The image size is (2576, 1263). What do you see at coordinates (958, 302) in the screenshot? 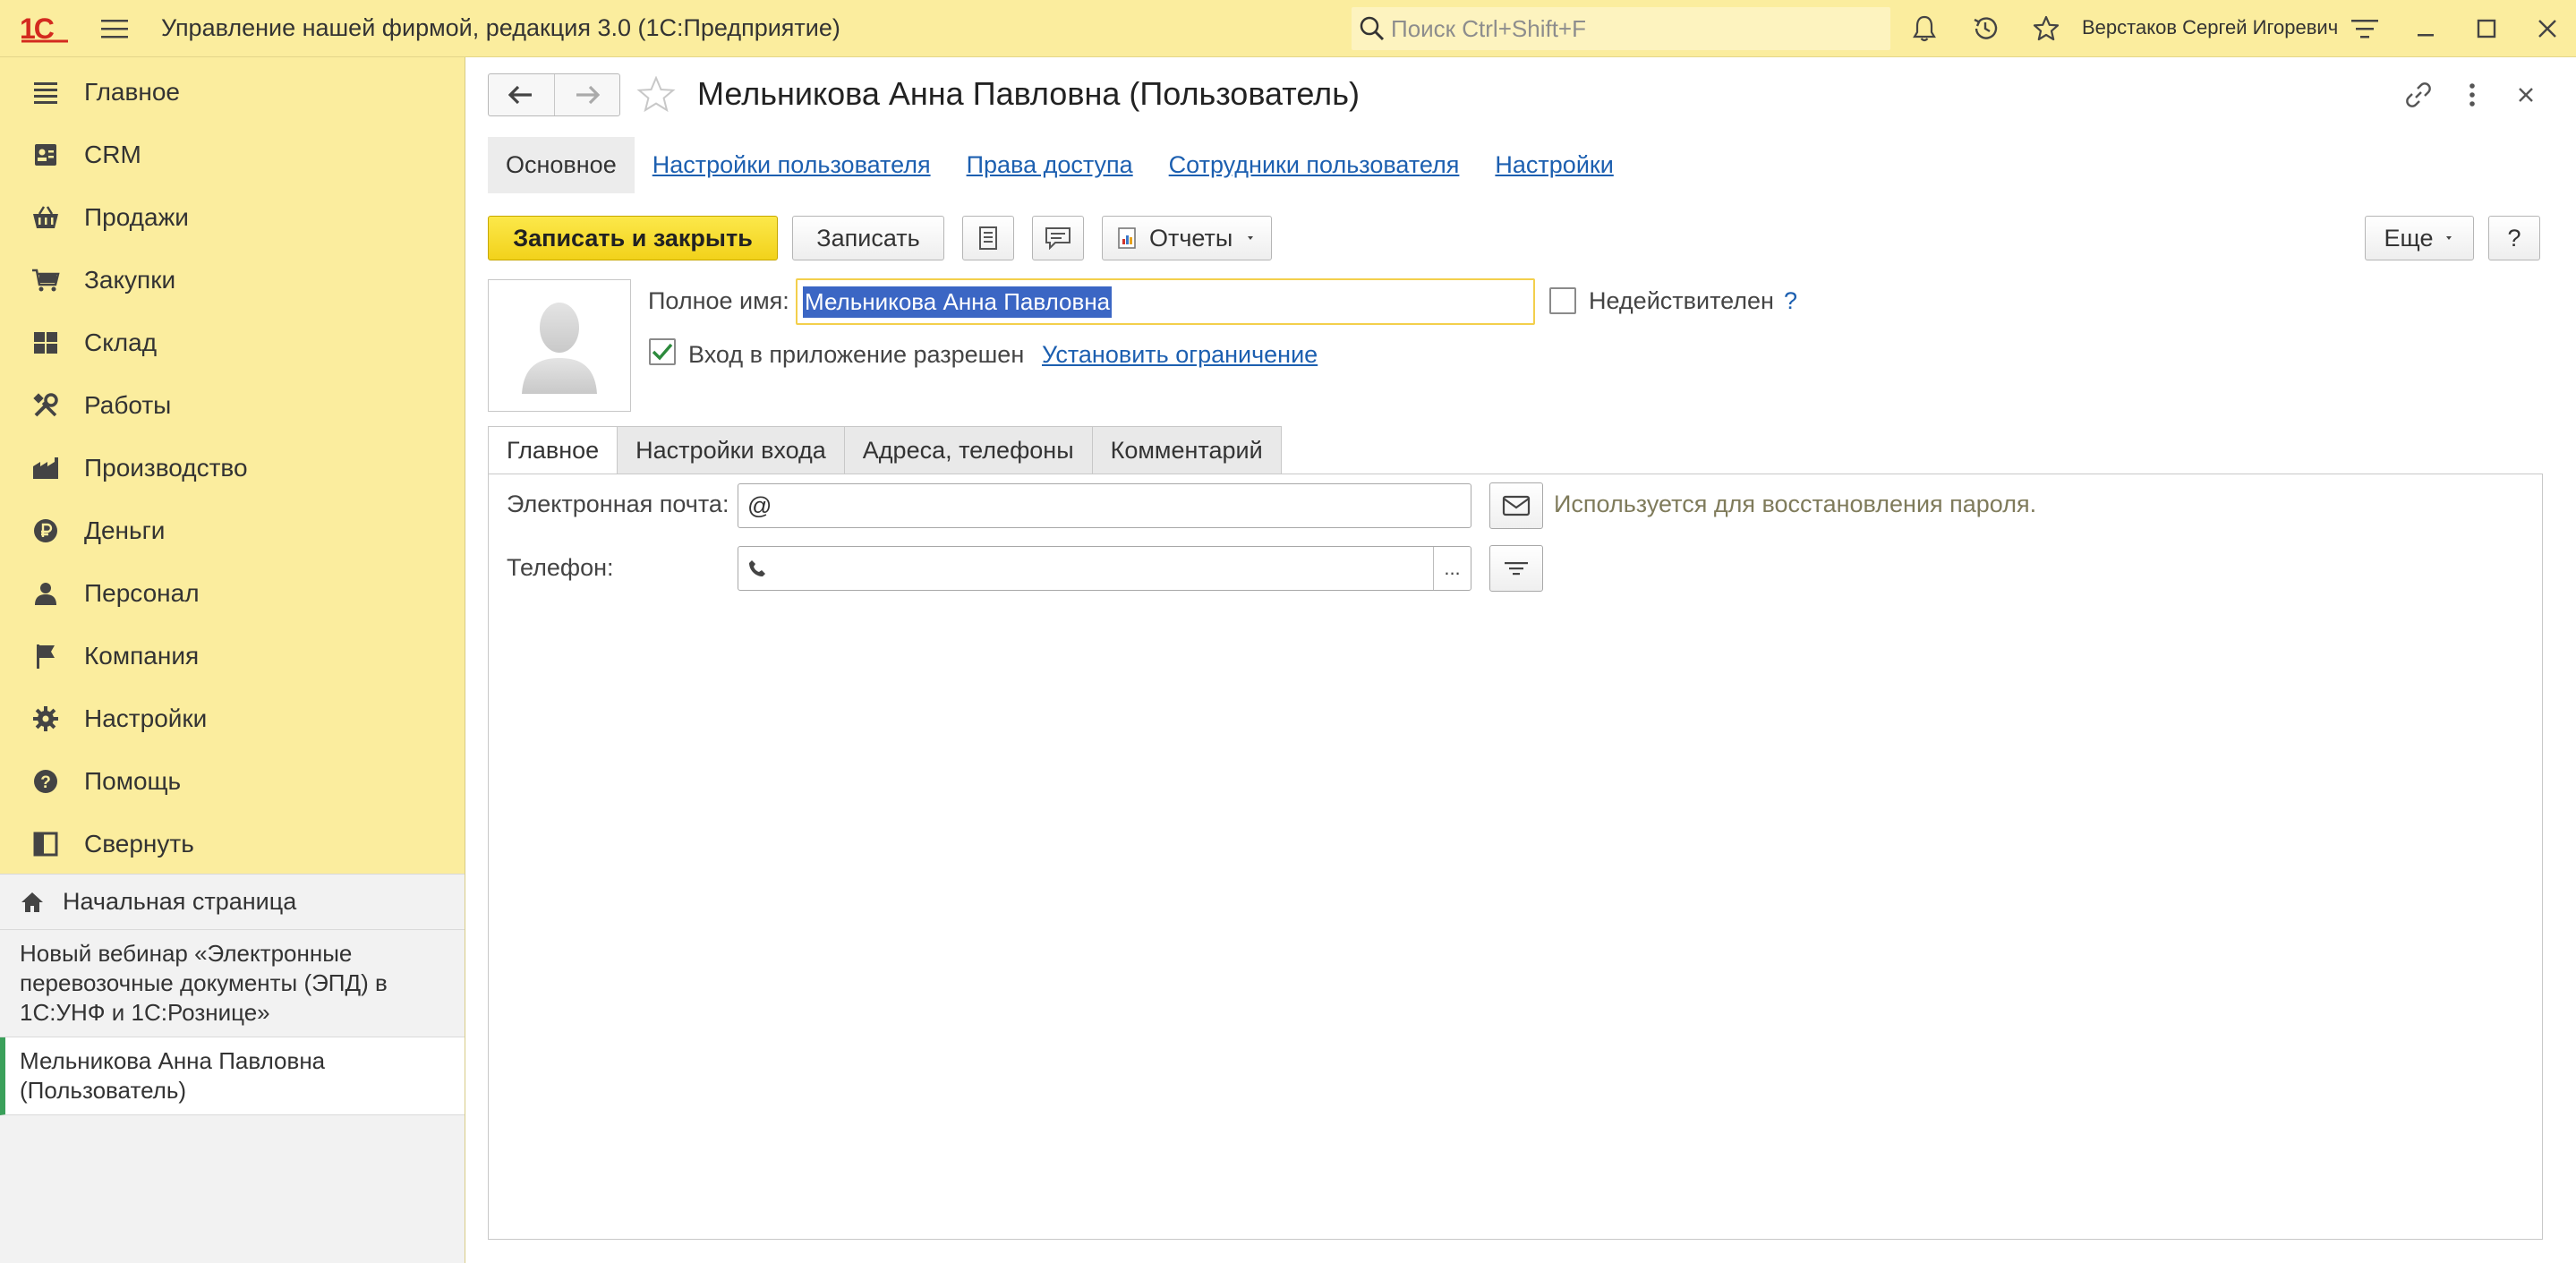
I see `fullname-value: Мельникова Анна Павловна` at bounding box center [958, 302].